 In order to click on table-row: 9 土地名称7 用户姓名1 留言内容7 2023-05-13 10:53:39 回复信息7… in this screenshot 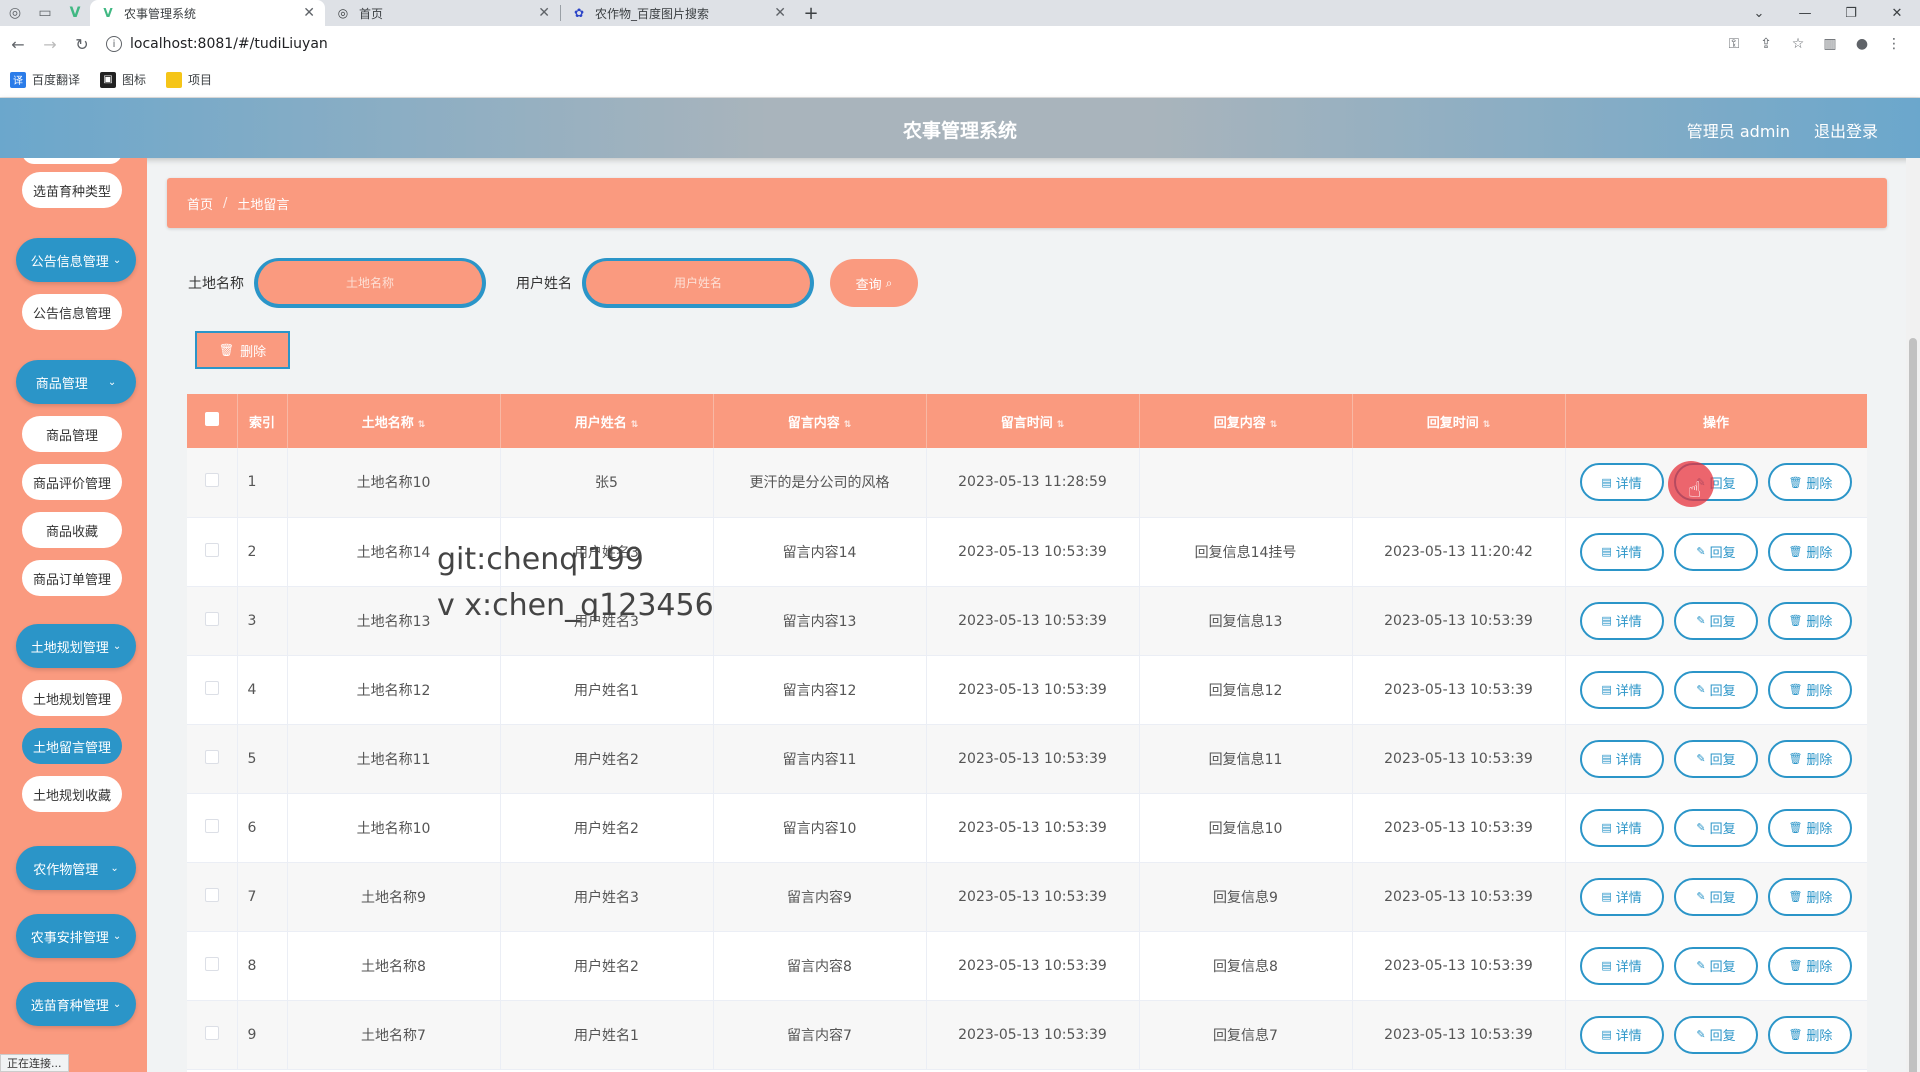, I will do `click(1027, 1034)`.